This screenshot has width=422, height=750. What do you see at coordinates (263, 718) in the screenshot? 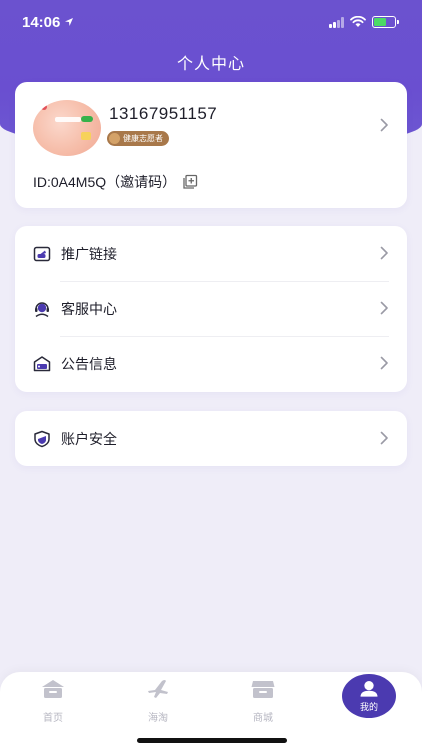
I see `tab-label: 商城` at bounding box center [263, 718].